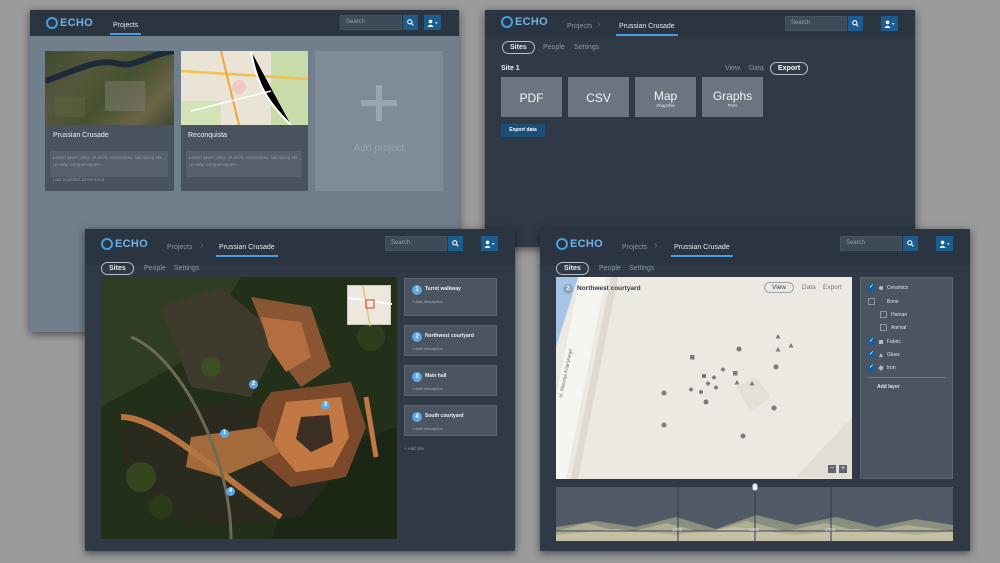 The image size is (1000, 563). Describe the element at coordinates (379, 103) in the screenshot. I see `plus-icon` at that location.